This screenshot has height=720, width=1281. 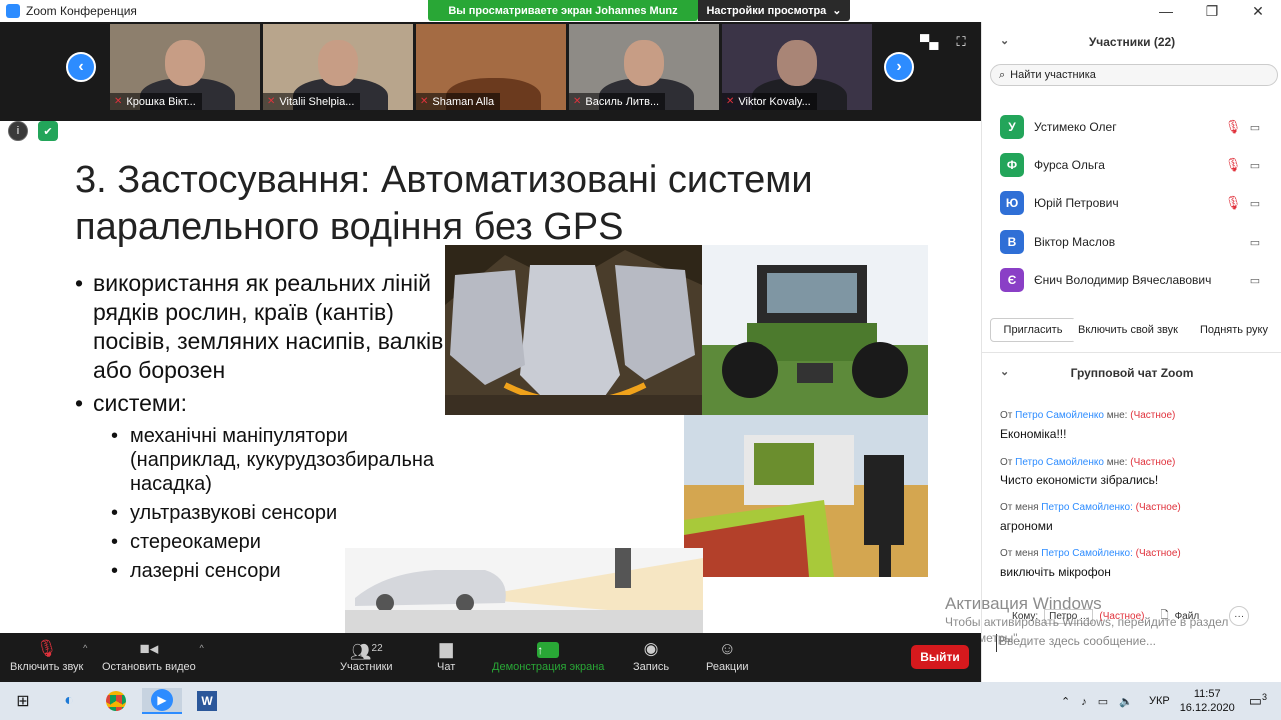 I want to click on windows-start-icon: ⊞, so click(x=23, y=701).